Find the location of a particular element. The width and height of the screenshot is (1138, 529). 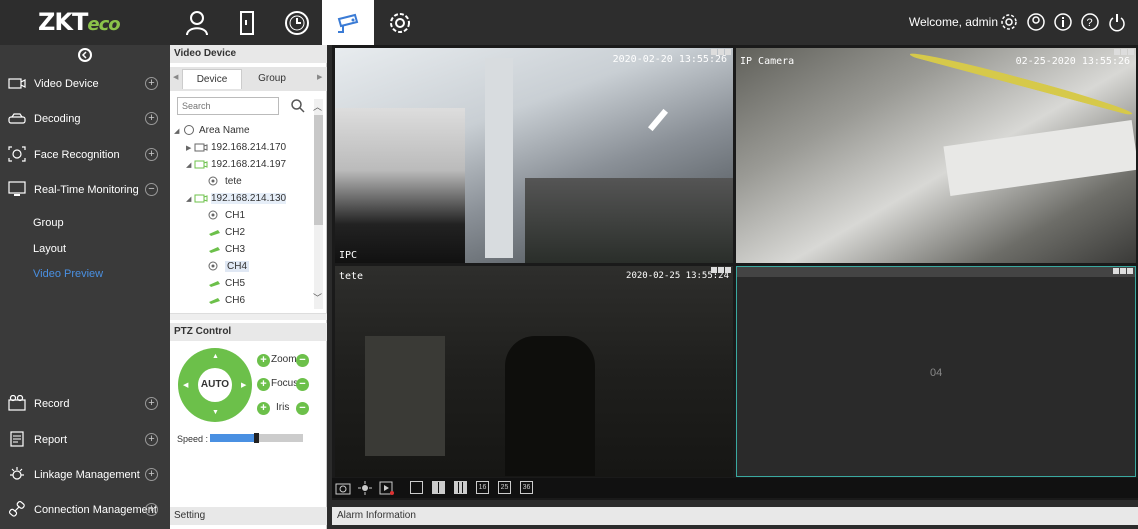

tree-node-channel: CH6 is located at coordinates (226, 300).